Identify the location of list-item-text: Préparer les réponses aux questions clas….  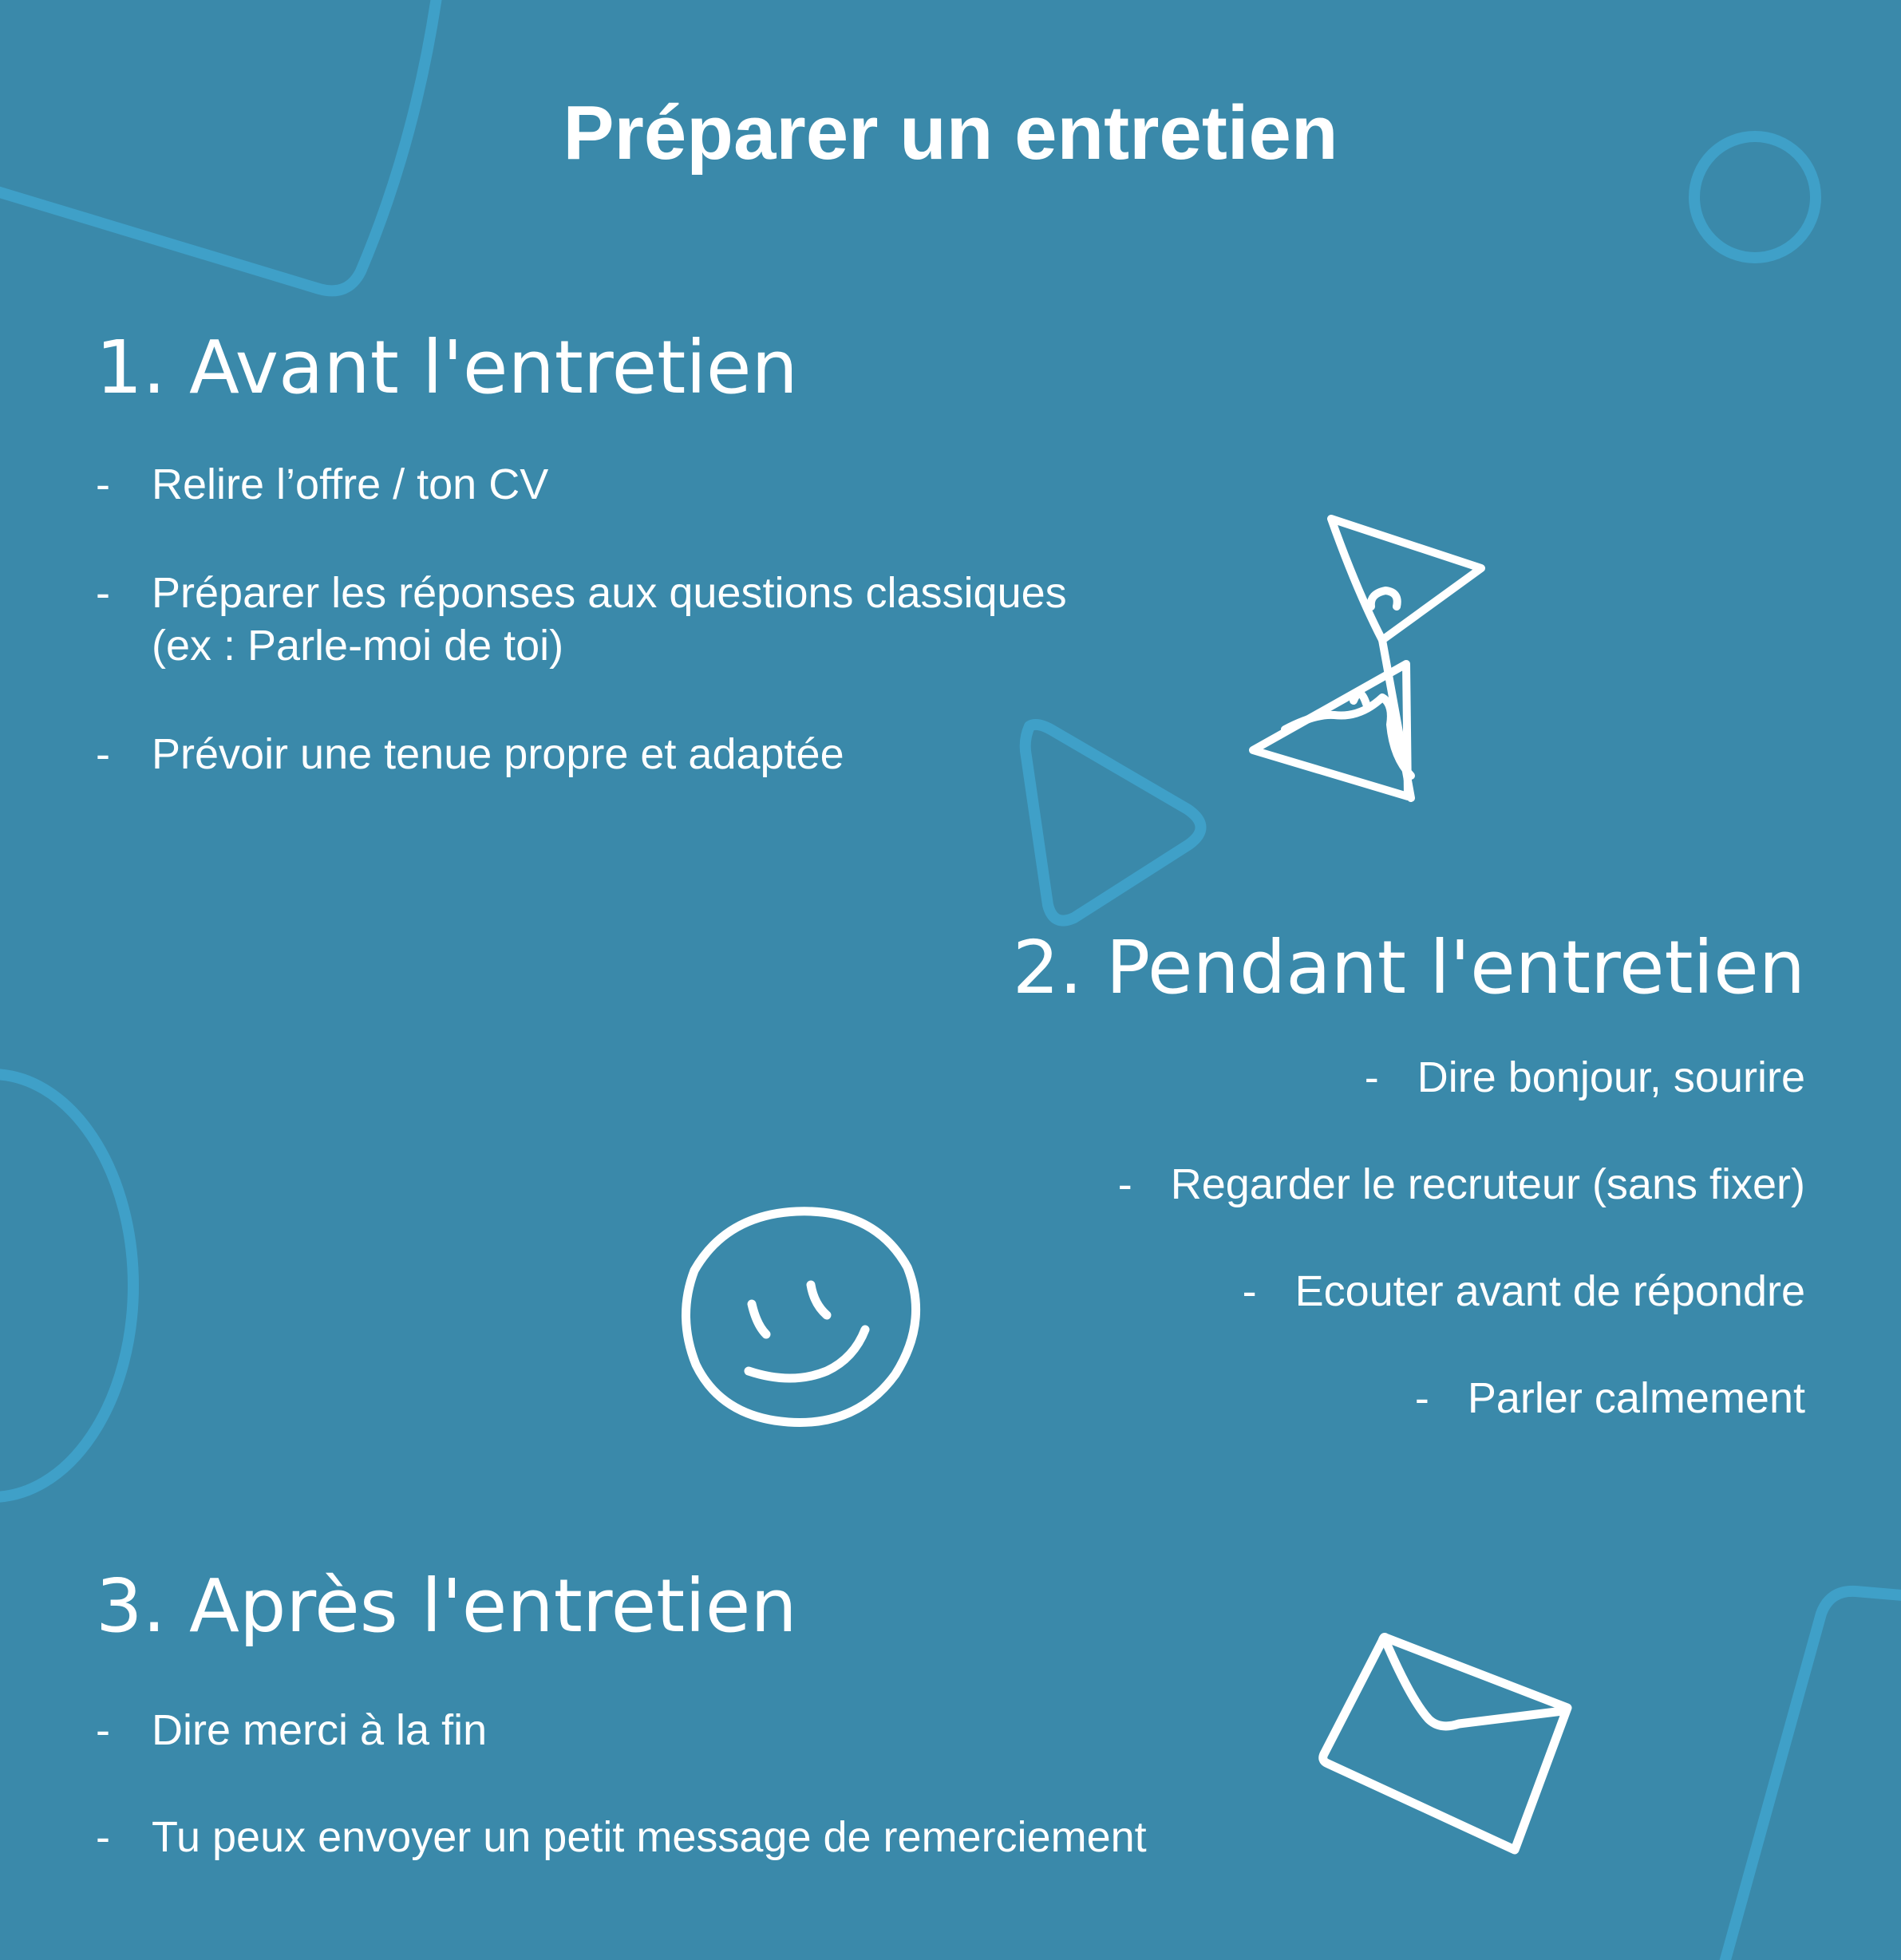
(609, 593).